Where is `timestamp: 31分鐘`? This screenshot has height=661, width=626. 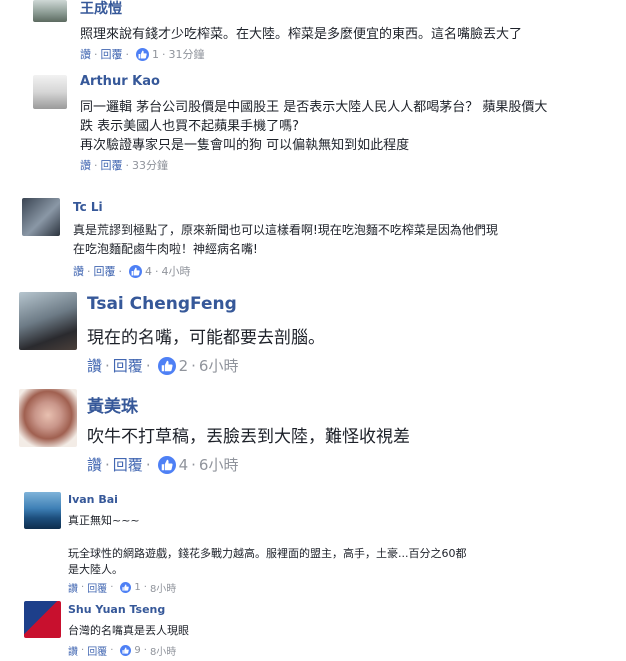
timestamp: 31分鐘 is located at coordinates (187, 54).